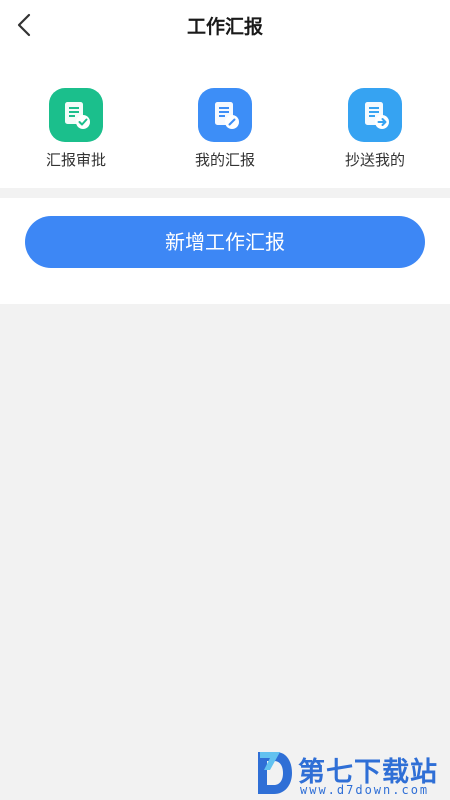  What do you see at coordinates (75, 160) in the screenshot?
I see `report-approval-label: 汇报审批` at bounding box center [75, 160].